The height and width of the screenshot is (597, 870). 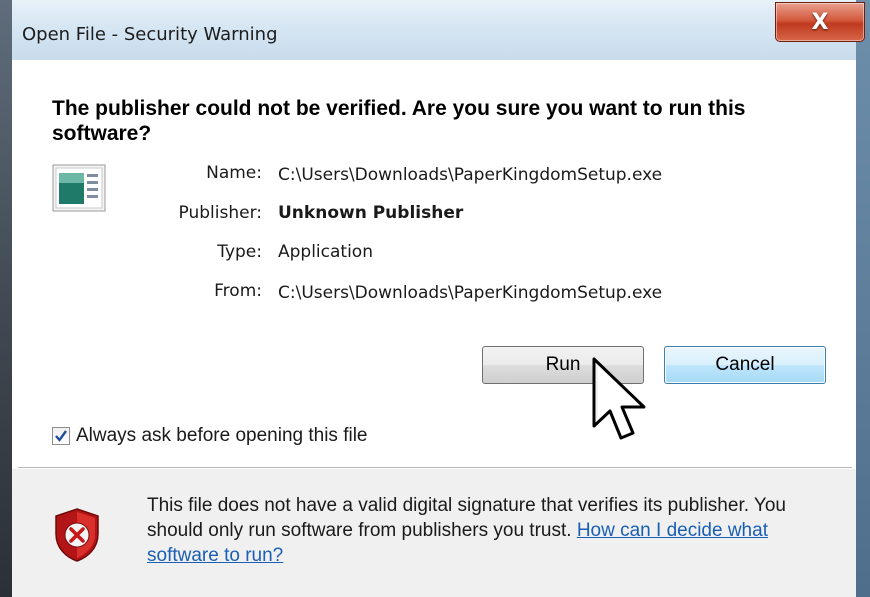 I want to click on publisher-label: Publisher:, so click(x=220, y=213).